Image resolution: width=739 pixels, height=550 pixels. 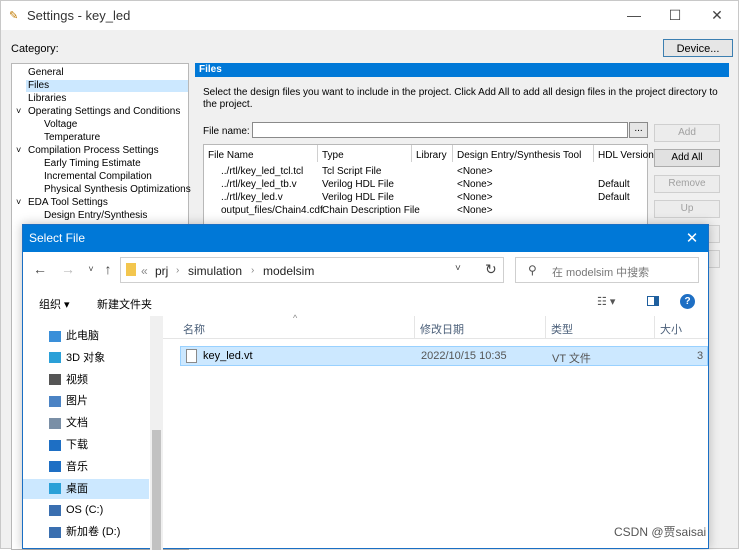 I want to click on settings-title: Settings - key_led, so click(x=79, y=15).